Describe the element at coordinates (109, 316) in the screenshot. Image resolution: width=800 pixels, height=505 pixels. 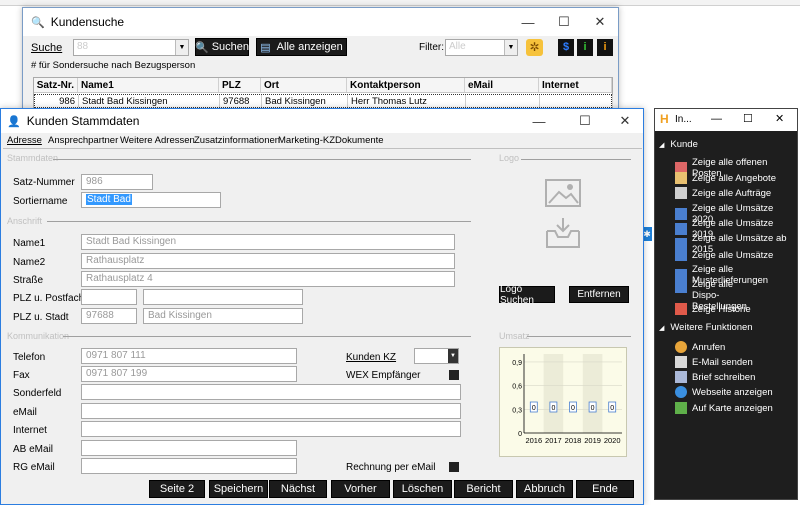
I see `plz-field: 97688` at that location.